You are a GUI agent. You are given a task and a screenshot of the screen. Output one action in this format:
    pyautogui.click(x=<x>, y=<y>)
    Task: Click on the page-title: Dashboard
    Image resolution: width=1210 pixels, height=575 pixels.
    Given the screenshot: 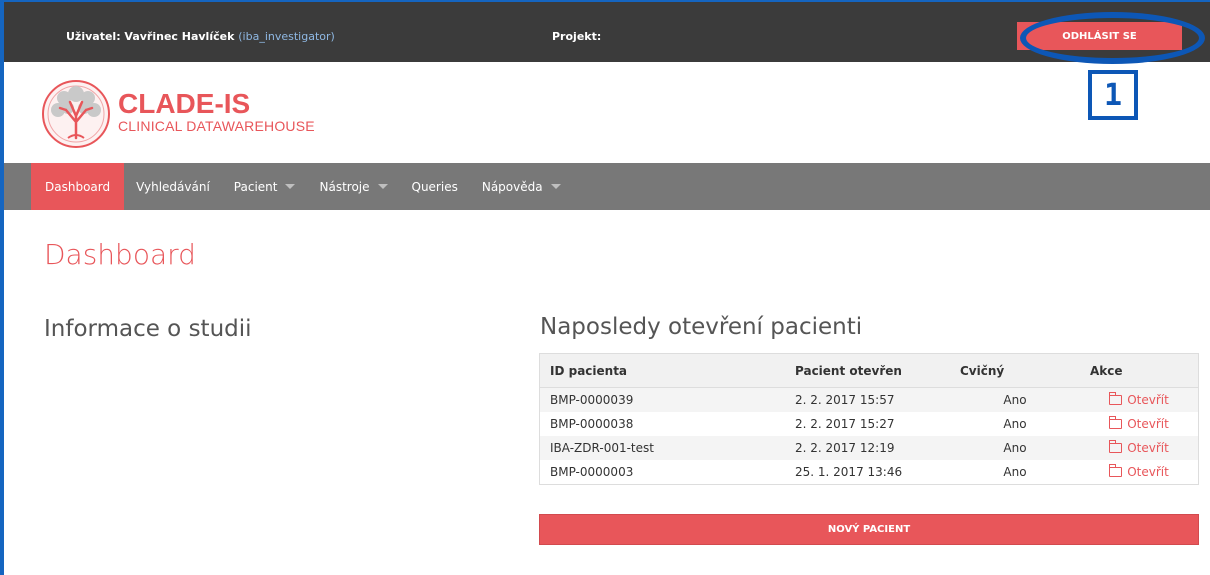 What is the action you would take?
    pyautogui.click(x=120, y=254)
    